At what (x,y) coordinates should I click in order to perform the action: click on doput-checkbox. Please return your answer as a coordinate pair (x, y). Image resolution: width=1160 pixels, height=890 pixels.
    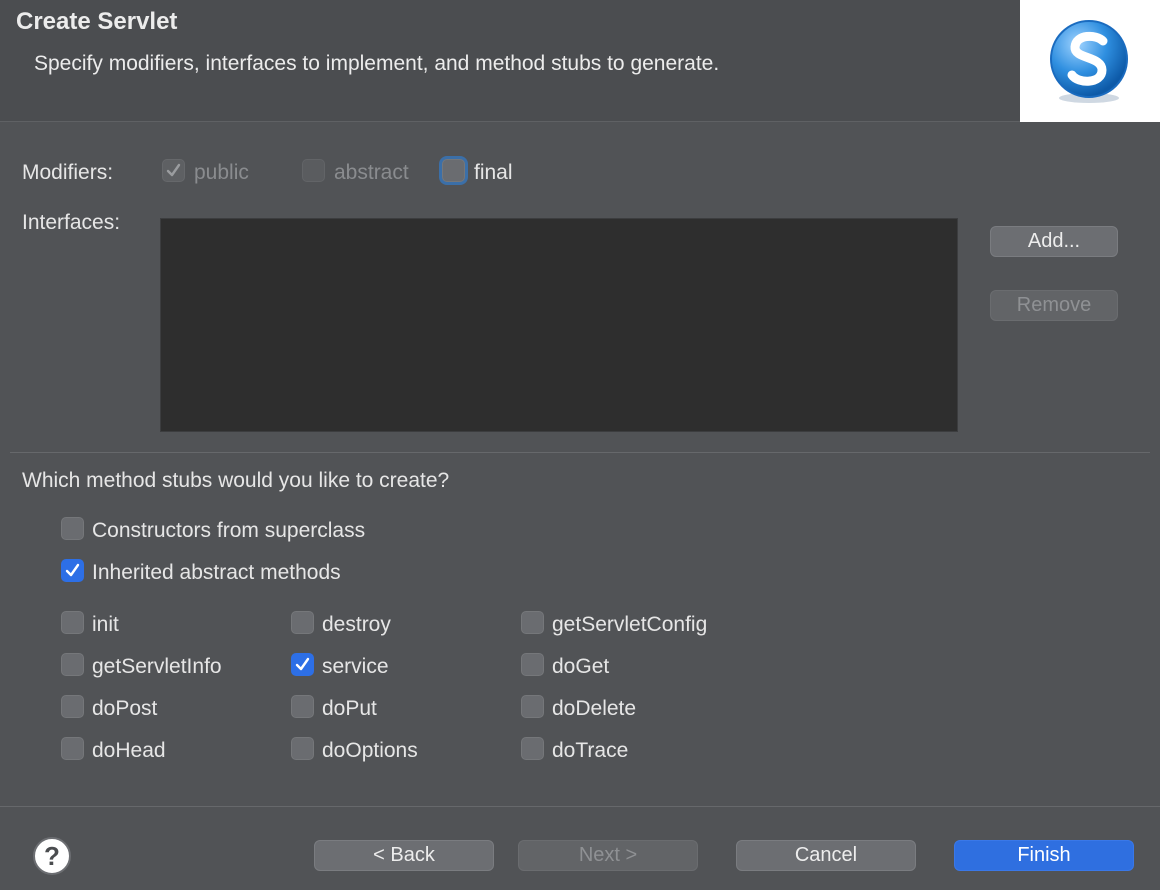
    Looking at the image, I should click on (302, 706).